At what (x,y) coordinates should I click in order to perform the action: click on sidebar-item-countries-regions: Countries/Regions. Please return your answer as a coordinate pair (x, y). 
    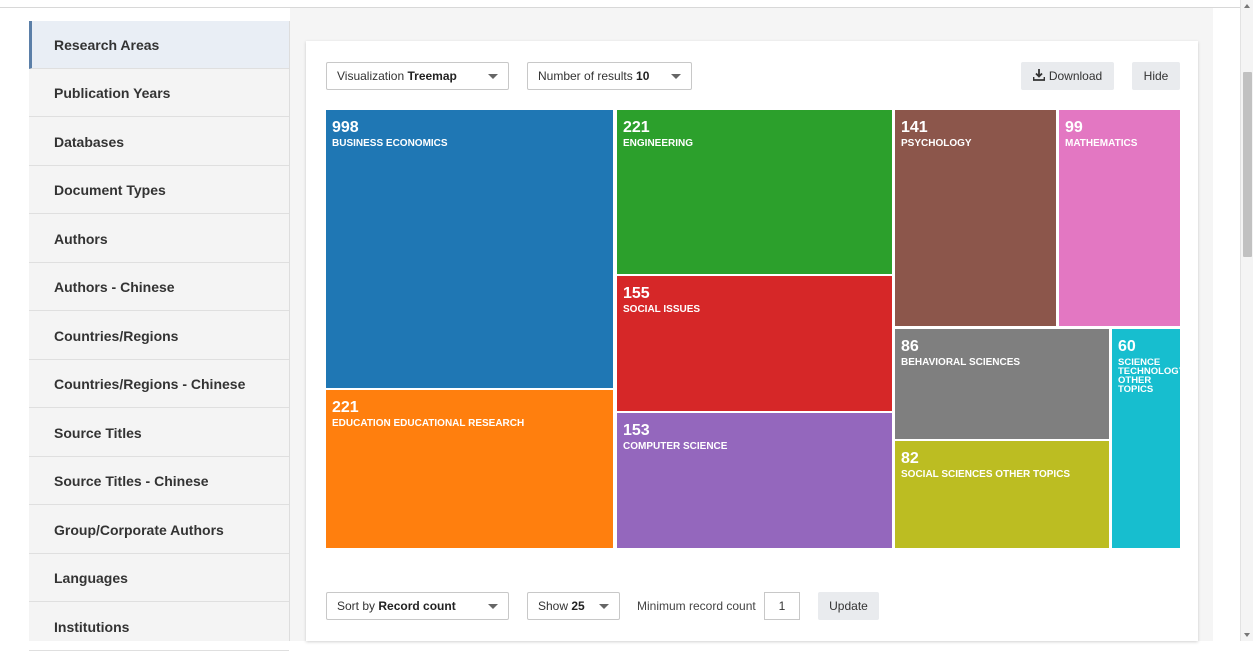
    Looking at the image, I should click on (159, 336).